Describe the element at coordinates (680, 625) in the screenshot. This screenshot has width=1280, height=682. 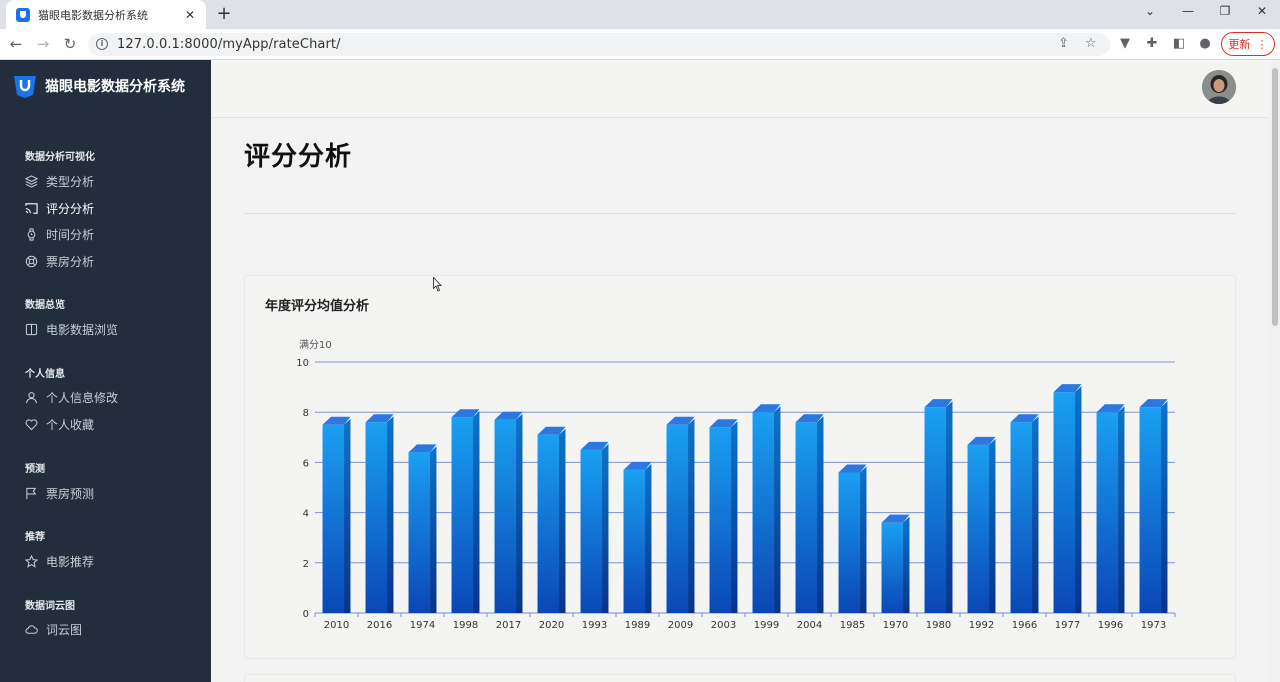
I see `x-tick-label: 2009` at that location.